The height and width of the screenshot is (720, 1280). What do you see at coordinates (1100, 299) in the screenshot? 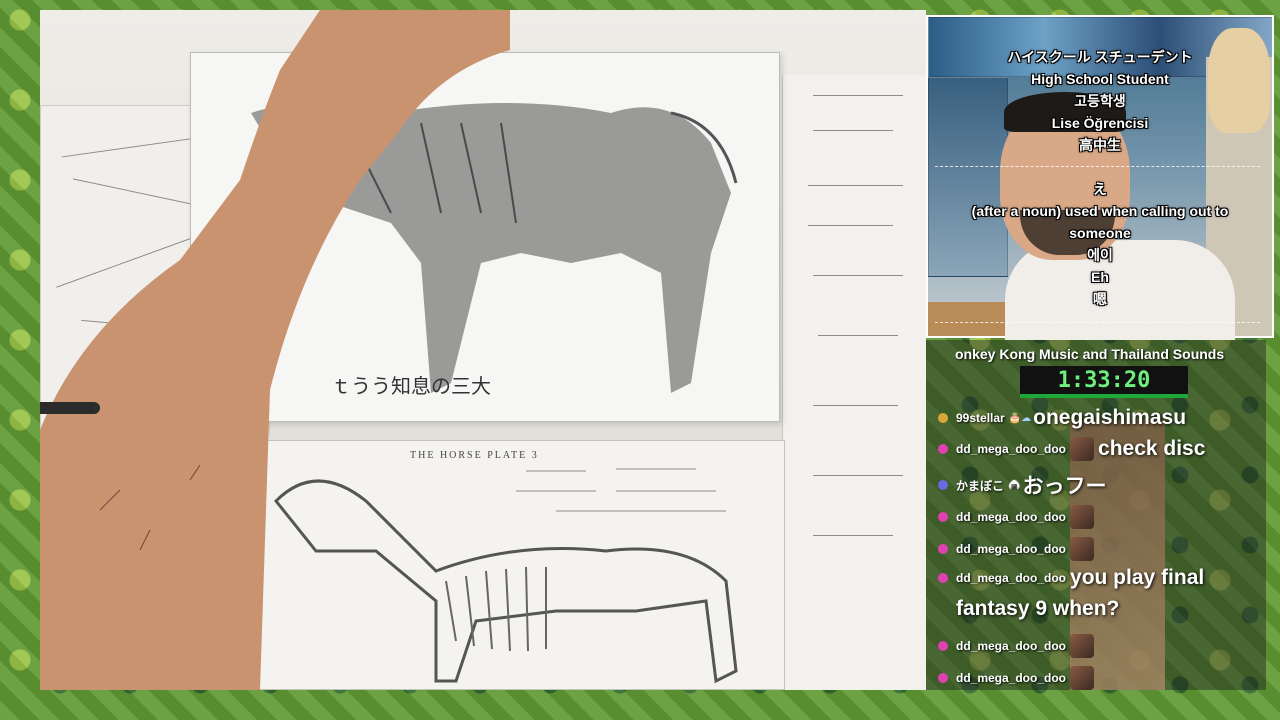
I see `subtitle-line: 嗯` at bounding box center [1100, 299].